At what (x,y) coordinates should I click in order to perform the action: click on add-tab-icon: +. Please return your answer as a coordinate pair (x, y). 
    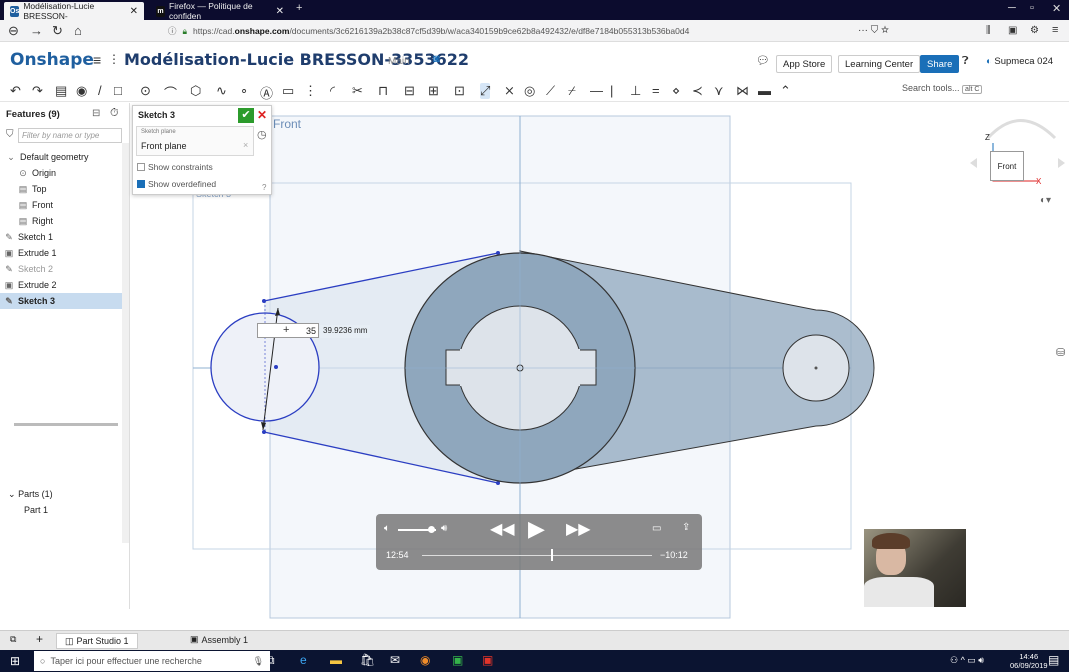
    Looking at the image, I should click on (39, 639).